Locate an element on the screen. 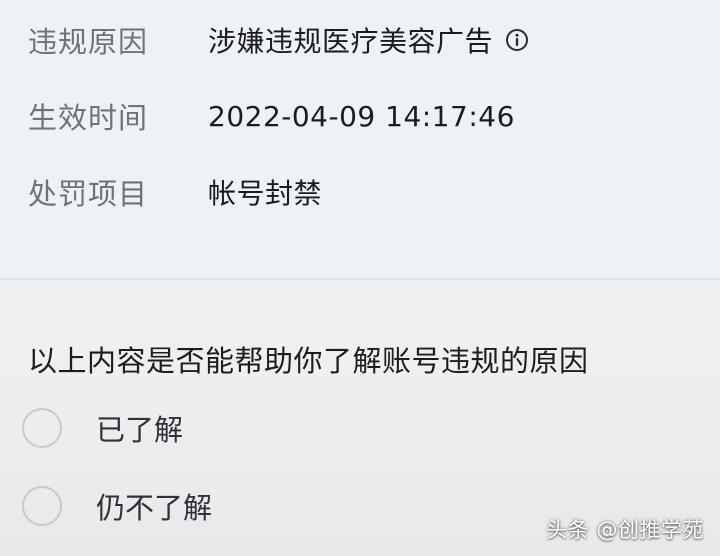 This screenshot has width=720, height=556. violation-reason-row: 违规原因 涉嫌违规医疗美容广告 is located at coordinates (278, 40).